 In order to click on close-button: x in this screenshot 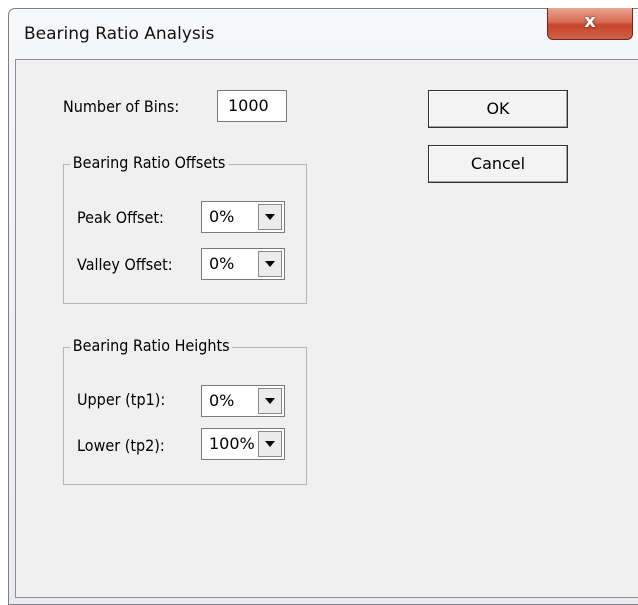, I will do `click(590, 24)`.